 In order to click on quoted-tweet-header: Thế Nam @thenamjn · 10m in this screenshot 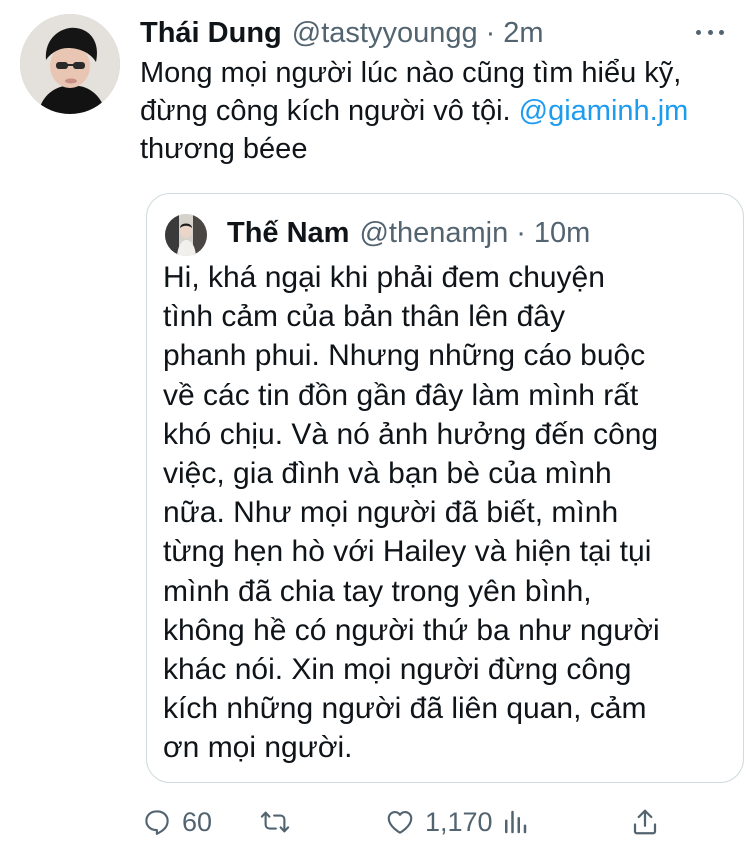, I will do `click(408, 233)`.